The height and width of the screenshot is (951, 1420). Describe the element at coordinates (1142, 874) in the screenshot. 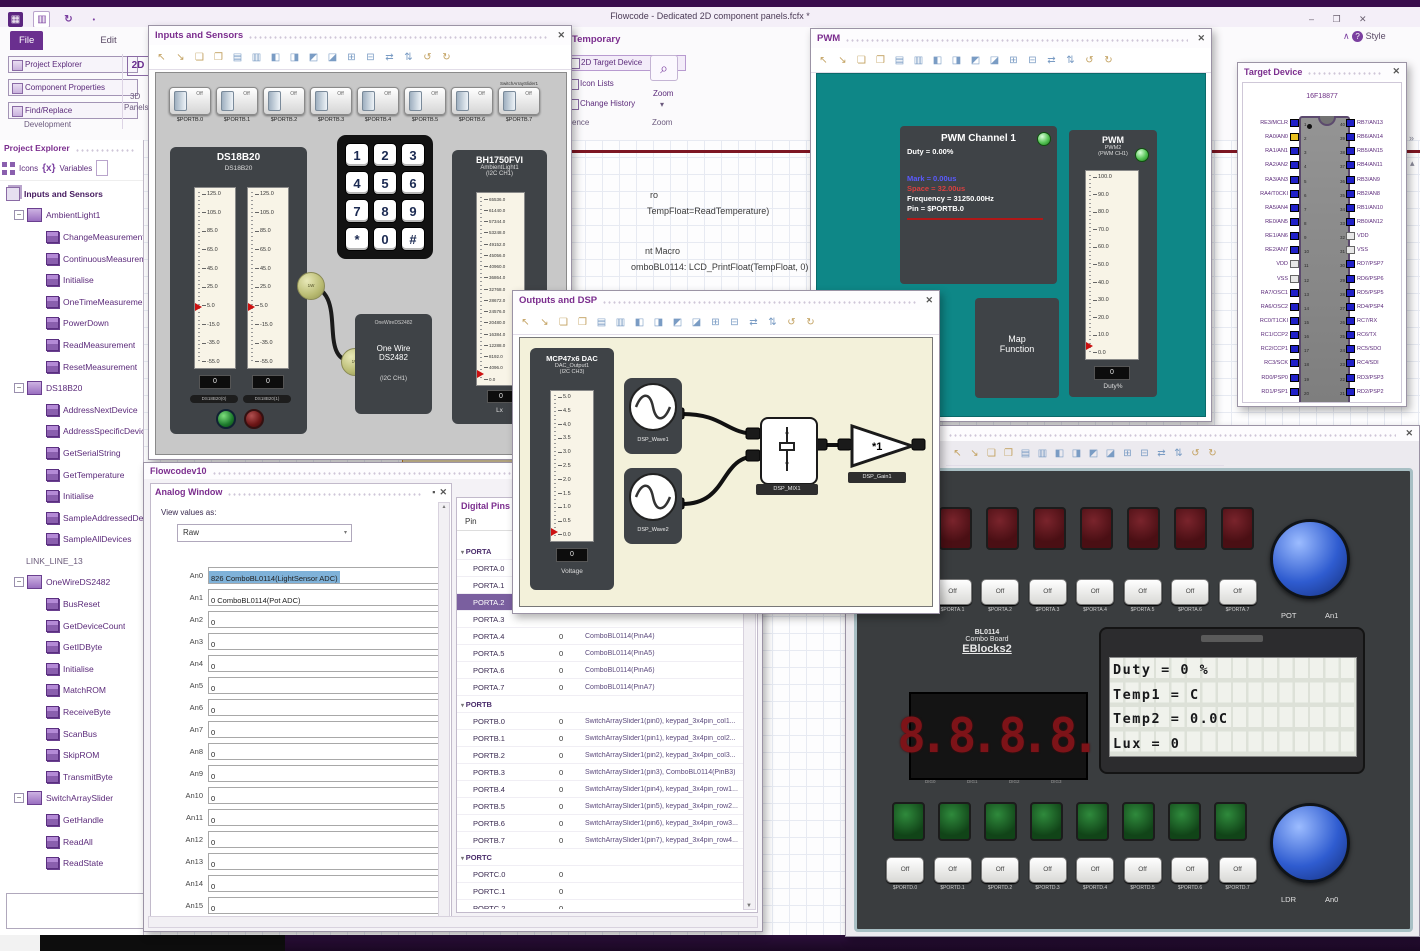

I see `push-button: Off $PORTD.5` at that location.